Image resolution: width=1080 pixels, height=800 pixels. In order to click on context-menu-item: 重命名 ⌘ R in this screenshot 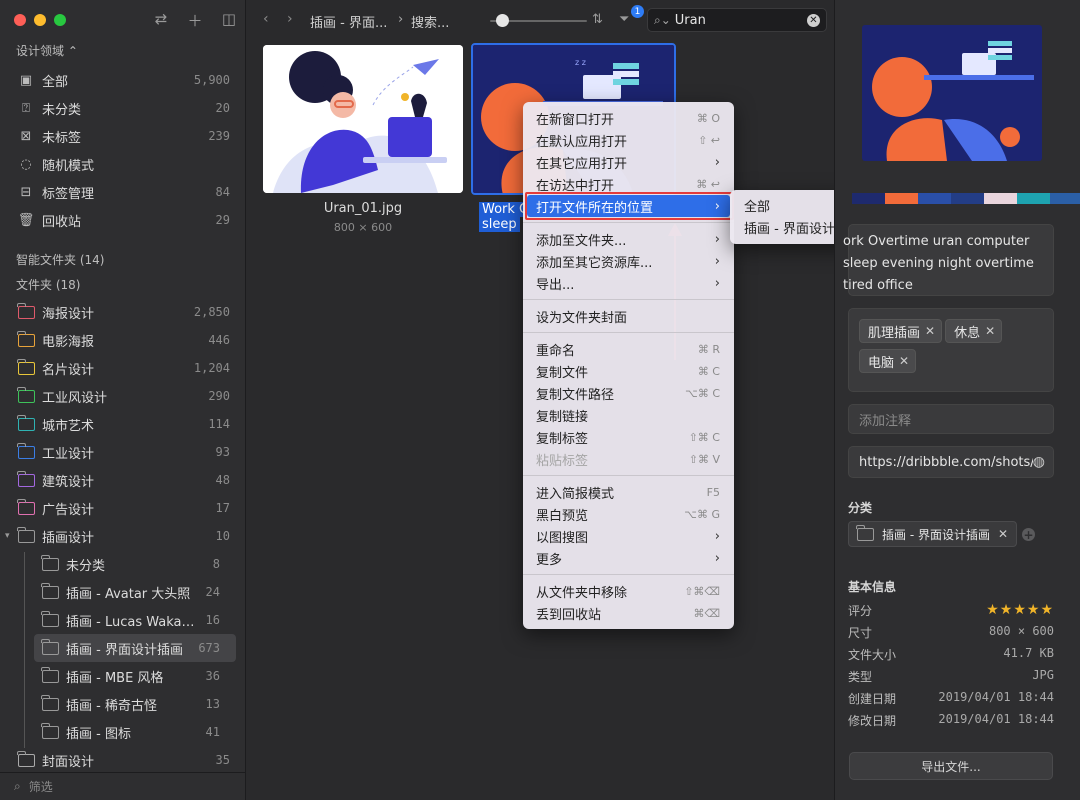, I will do `click(628, 349)`.